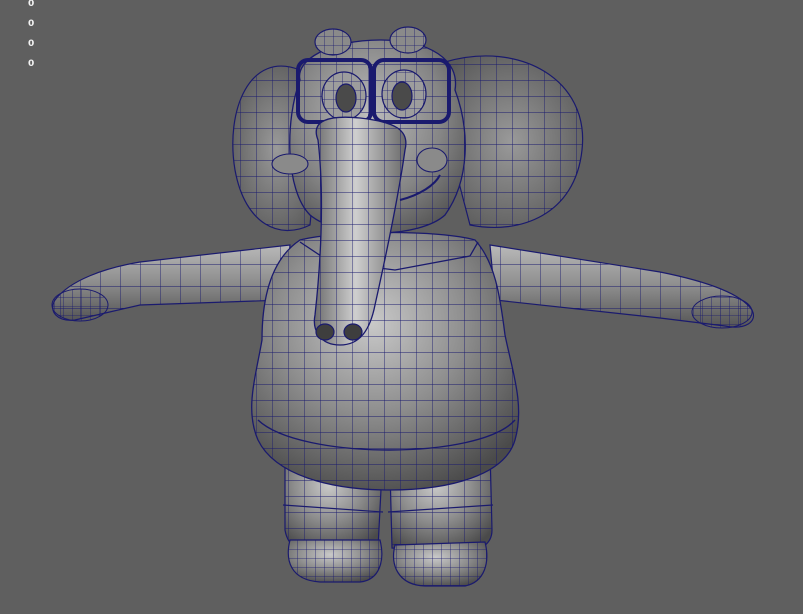 This screenshot has width=803, height=614. Describe the element at coordinates (385, 361) in the screenshot. I see `torso` at that location.